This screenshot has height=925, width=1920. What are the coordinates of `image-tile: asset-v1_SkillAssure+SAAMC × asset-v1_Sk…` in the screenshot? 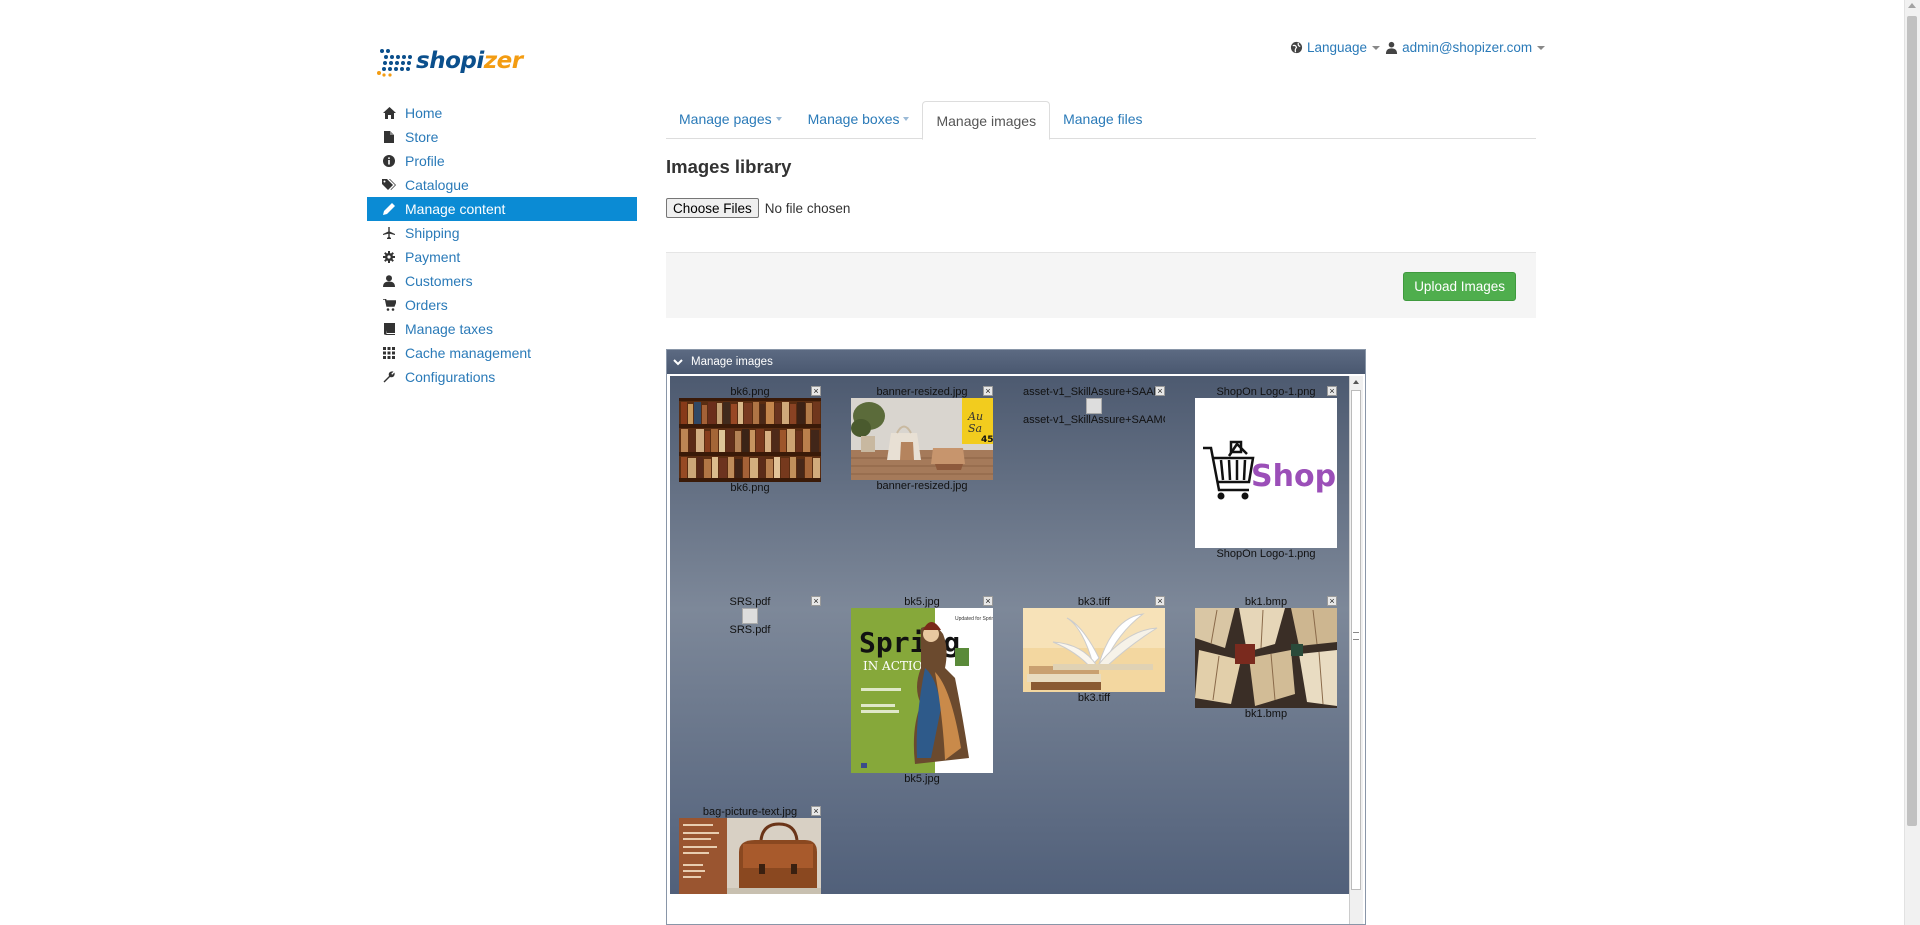 It's located at (1094, 406).